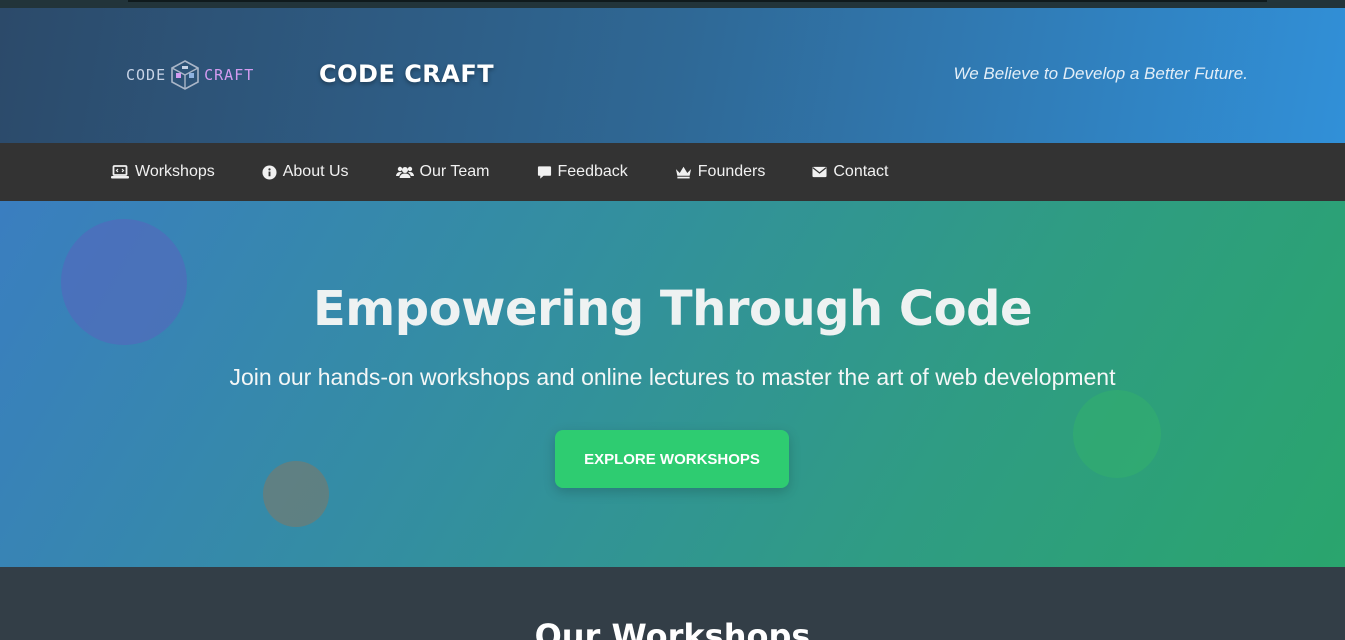 This screenshot has height=640, width=1345. Describe the element at coordinates (672, 459) in the screenshot. I see `explore-workshops-button: EXPLORE WORKSHOPS` at that location.